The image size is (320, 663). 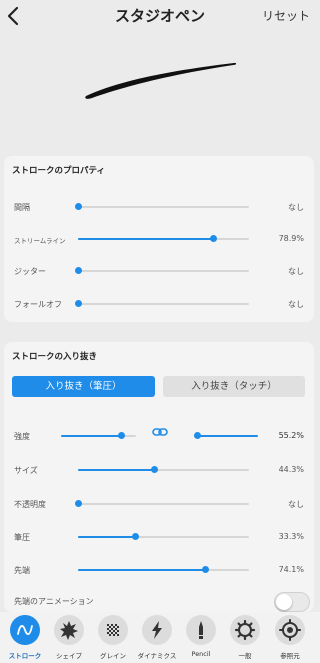 I want to click on spacing-label: 間隔, so click(x=22, y=207).